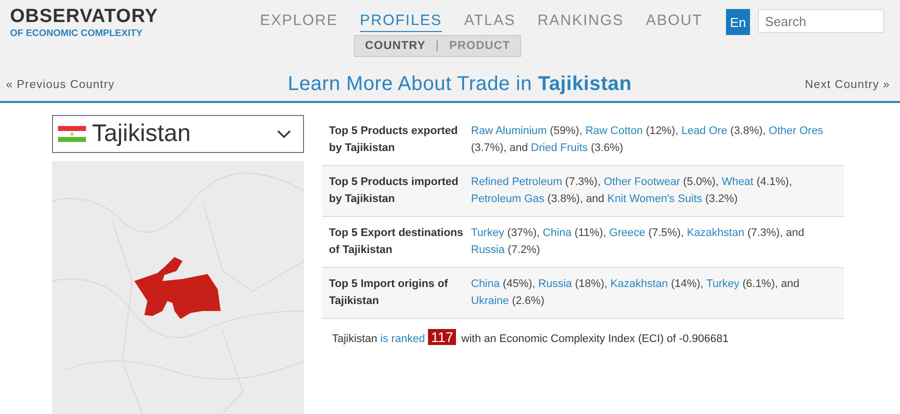  What do you see at coordinates (516, 182) in the screenshot?
I see `item-link: Refined Petroleum` at bounding box center [516, 182].